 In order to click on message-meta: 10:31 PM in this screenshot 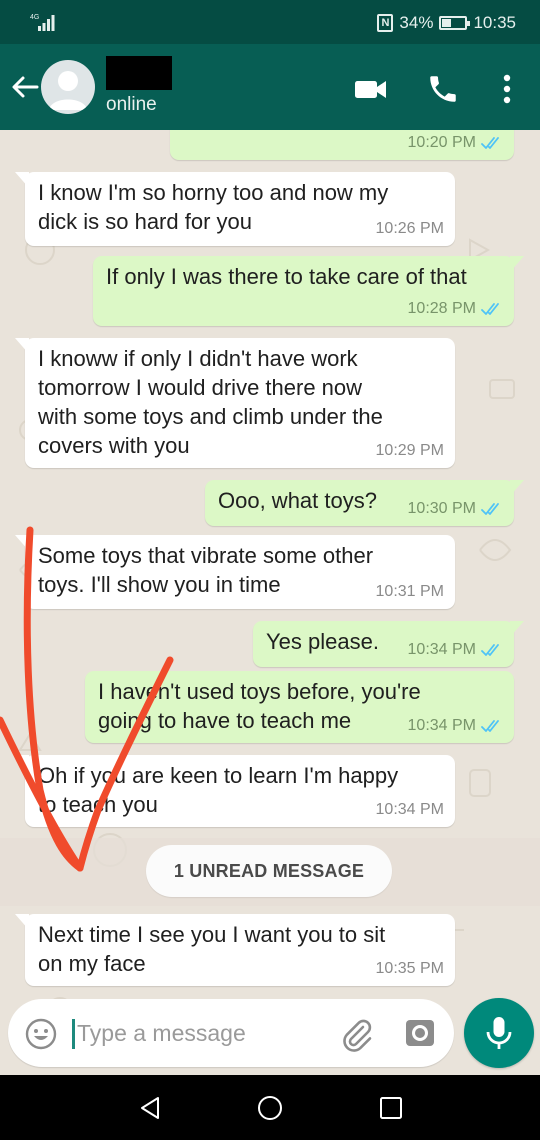, I will do `click(410, 592)`.